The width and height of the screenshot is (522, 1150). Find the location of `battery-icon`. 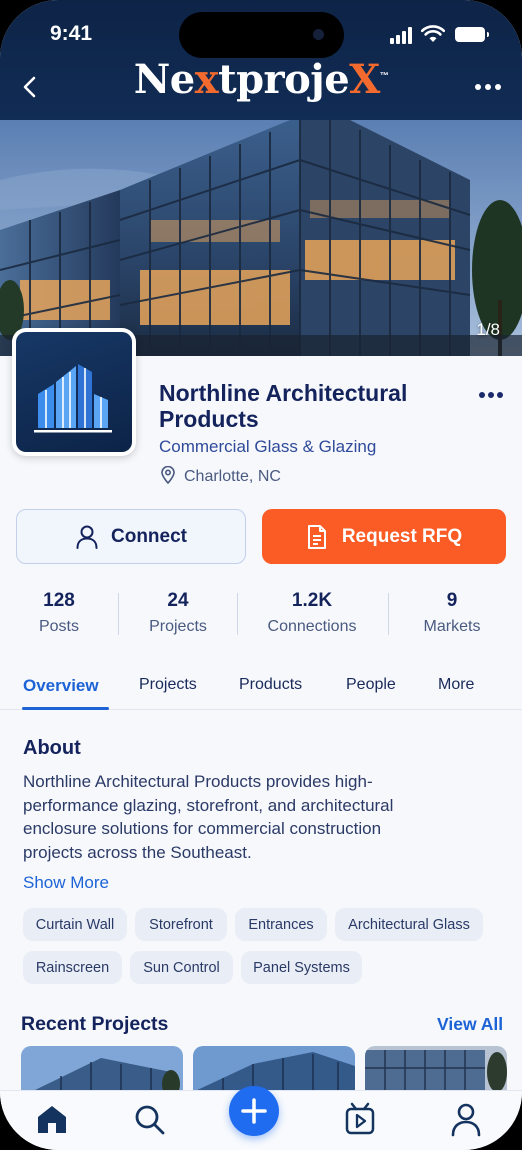

battery-icon is located at coordinates (472, 34).